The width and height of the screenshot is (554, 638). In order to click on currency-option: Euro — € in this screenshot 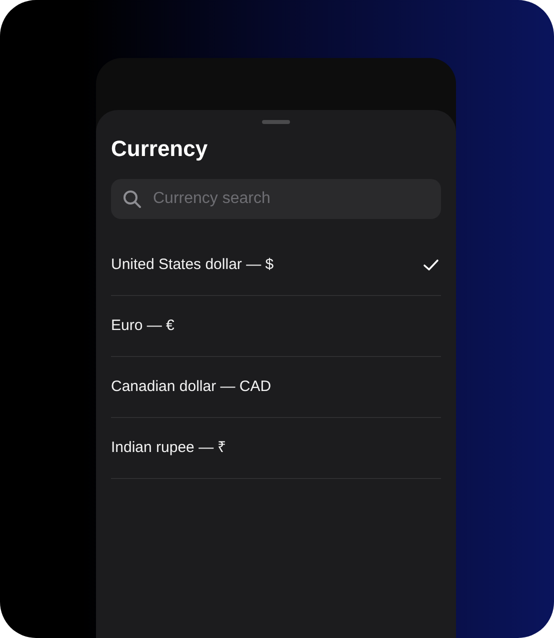, I will do `click(276, 326)`.